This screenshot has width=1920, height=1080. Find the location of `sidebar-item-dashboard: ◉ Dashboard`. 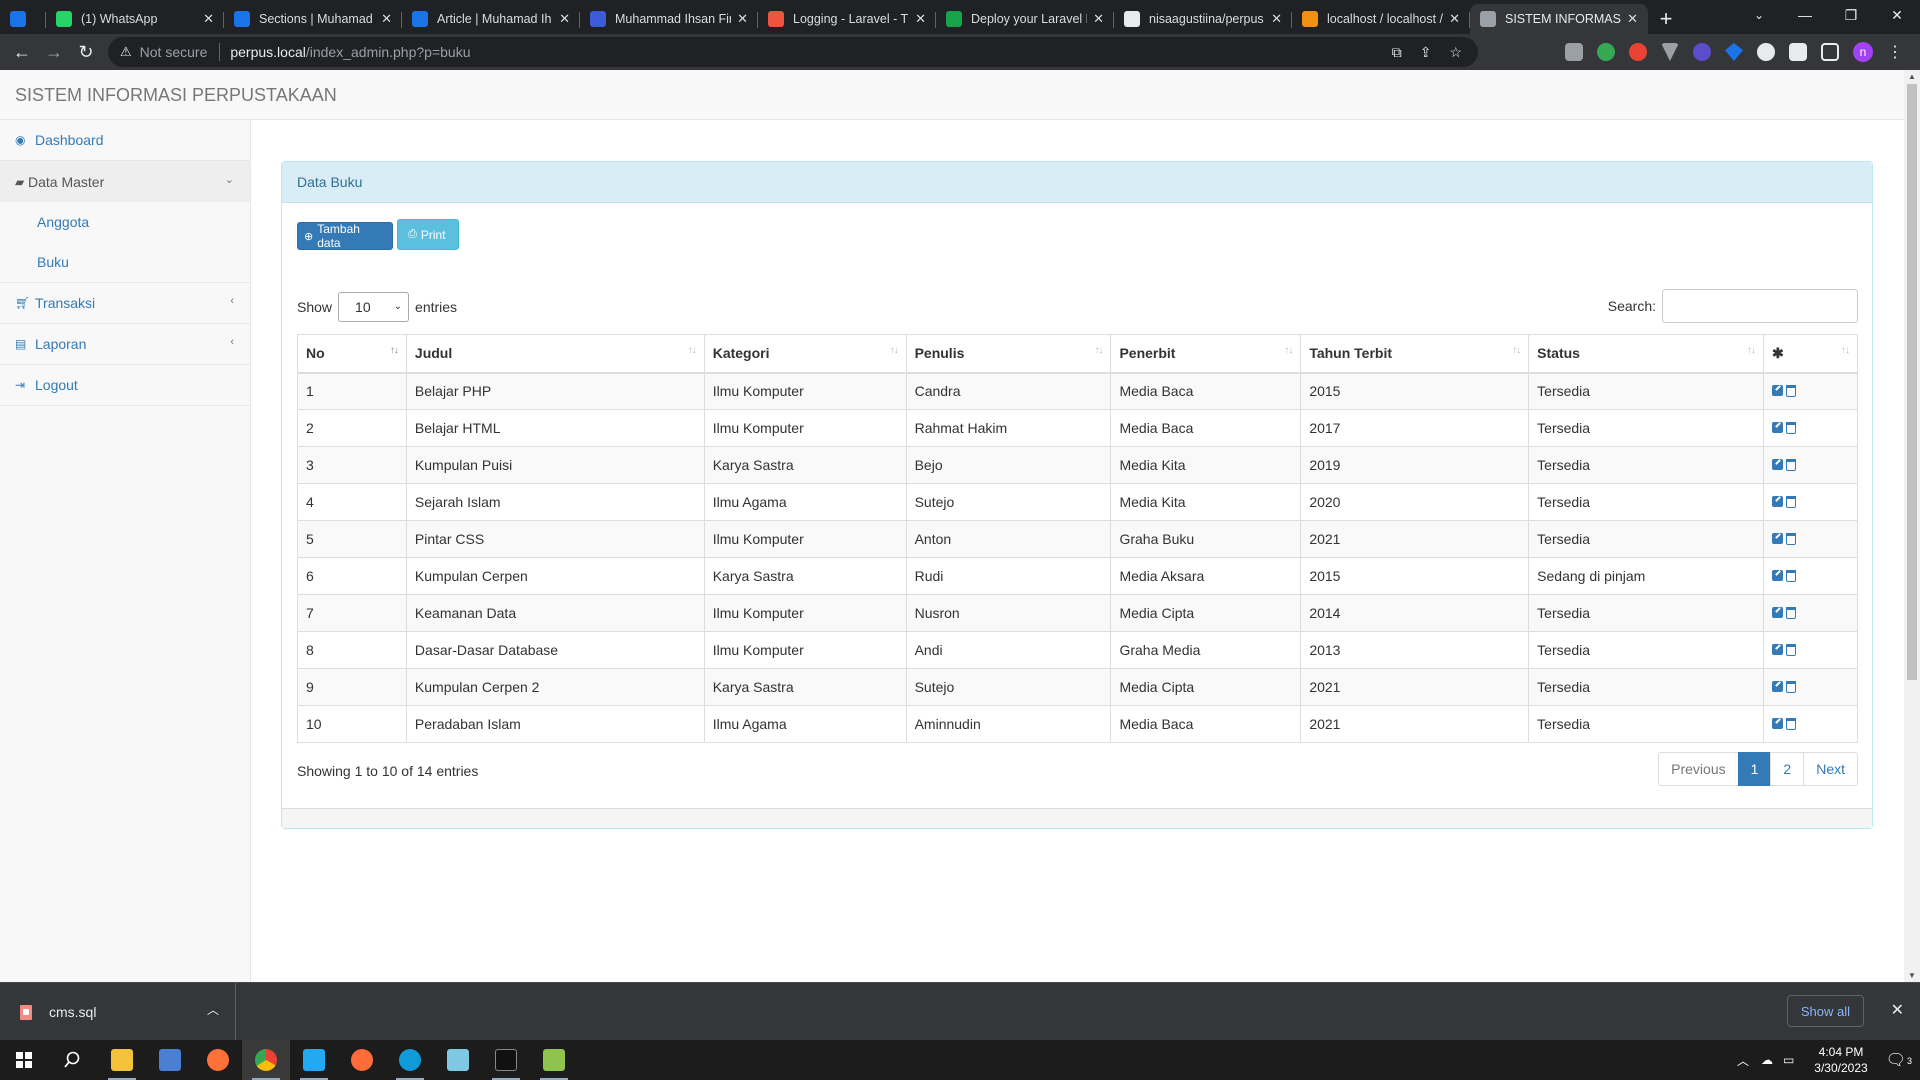

sidebar-item-dashboard: ◉ Dashboard is located at coordinates (125, 140).